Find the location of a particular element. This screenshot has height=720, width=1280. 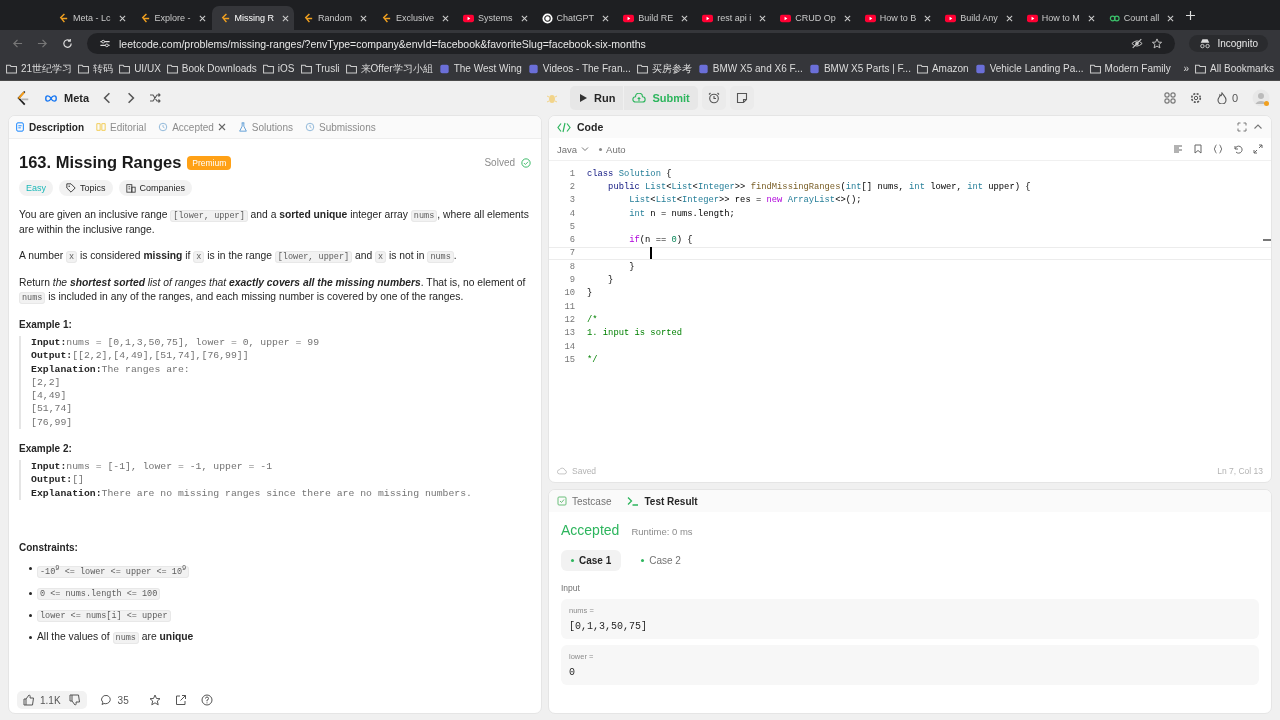

note-icon is located at coordinates (741, 98).